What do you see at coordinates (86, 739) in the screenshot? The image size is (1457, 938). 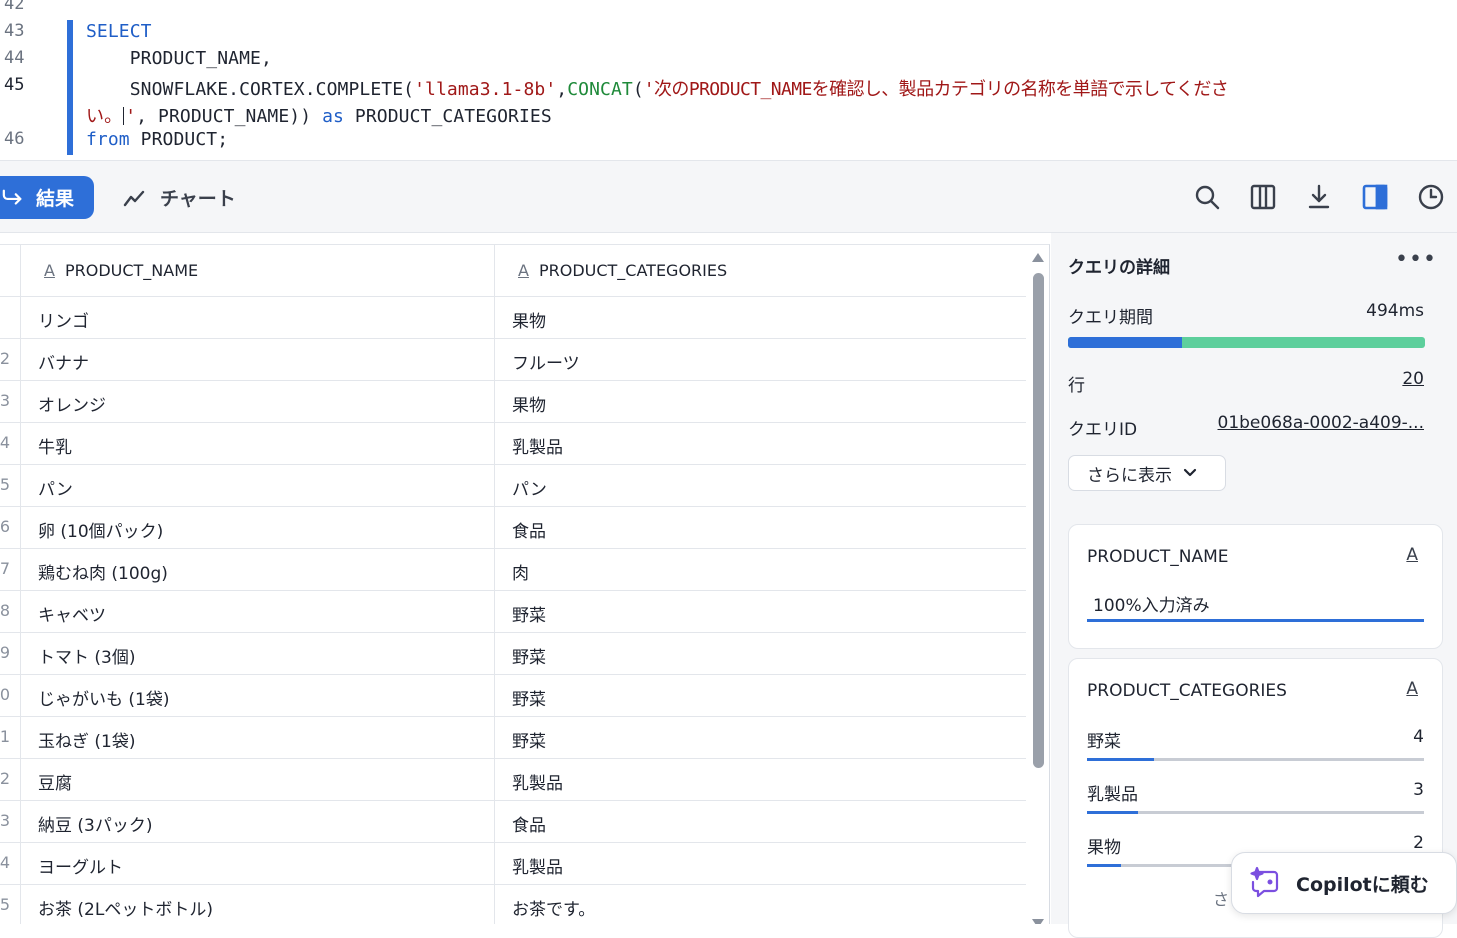 I see `cell-product-name: 玉ねぎ (1袋)` at bounding box center [86, 739].